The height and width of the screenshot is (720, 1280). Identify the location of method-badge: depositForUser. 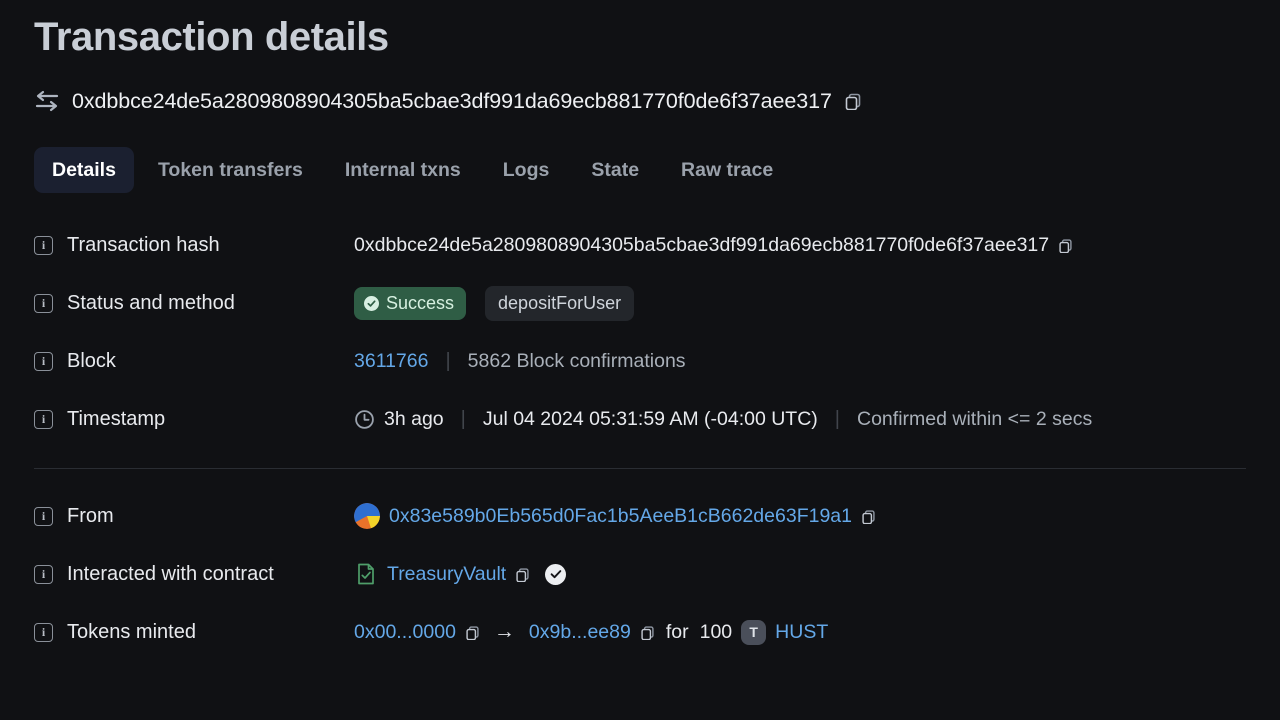
(560, 303).